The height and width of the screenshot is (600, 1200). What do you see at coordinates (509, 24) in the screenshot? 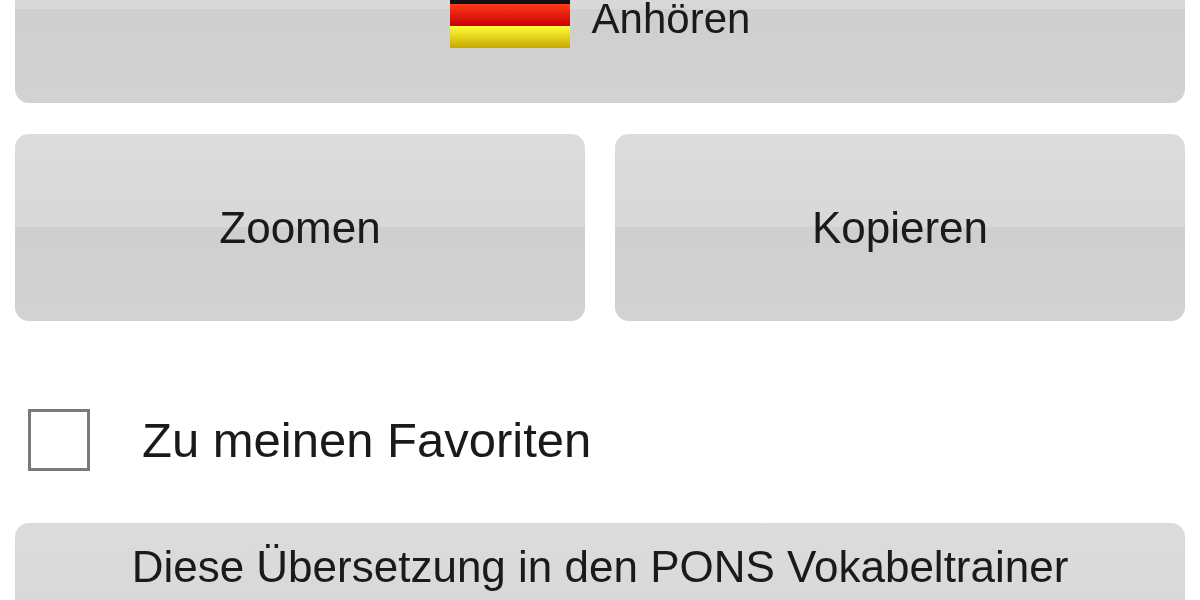
I see `flag-icon` at bounding box center [509, 24].